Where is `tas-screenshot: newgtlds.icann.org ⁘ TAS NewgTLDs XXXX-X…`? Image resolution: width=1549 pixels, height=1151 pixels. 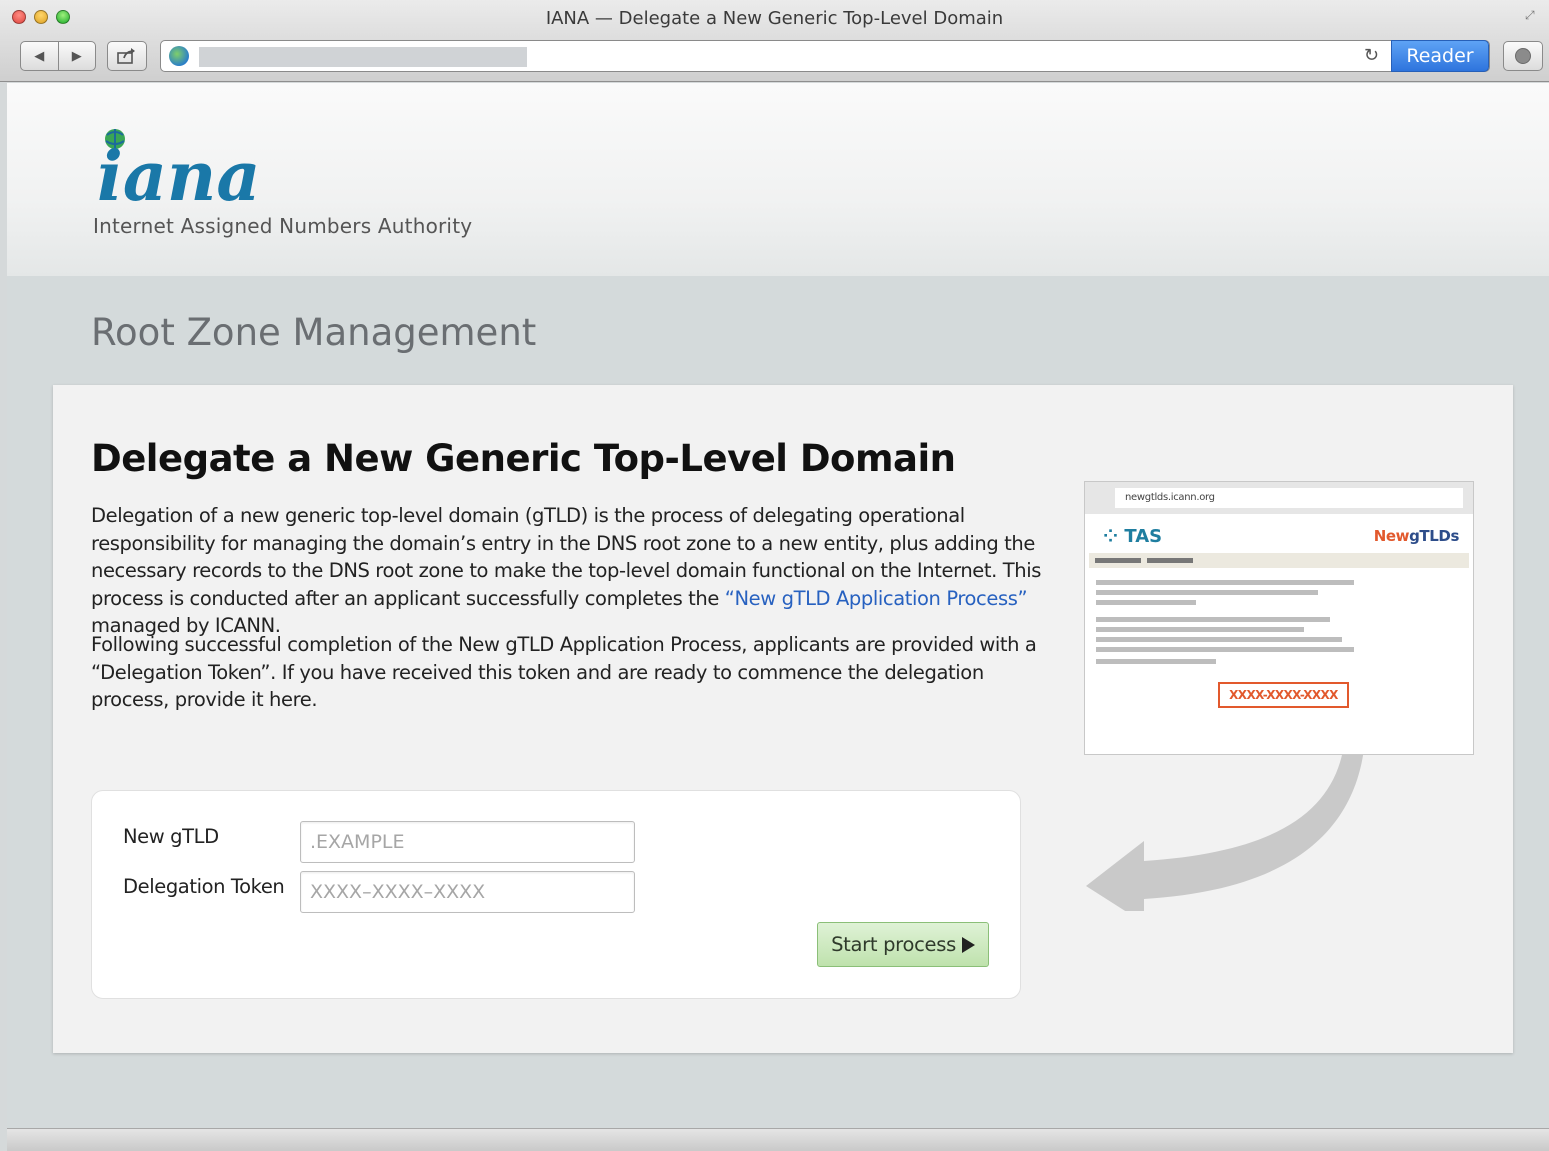
tas-screenshot: newgtlds.icann.org ⁘ TAS NewgTLDs XXXX-X… is located at coordinates (1279, 618).